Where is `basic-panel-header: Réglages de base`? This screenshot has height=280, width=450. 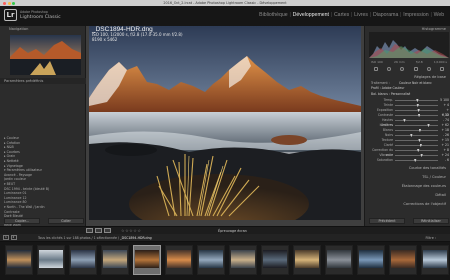
basic-panel-header: Réglages de base is located at coordinates (430, 77).